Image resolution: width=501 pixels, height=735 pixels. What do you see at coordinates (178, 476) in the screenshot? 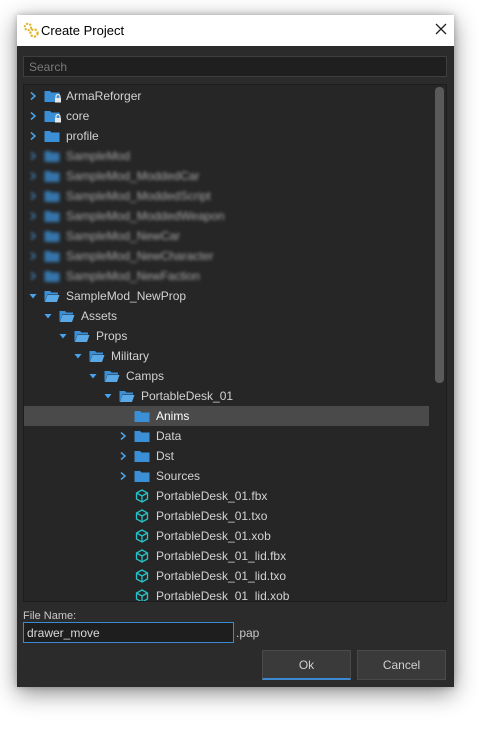
I see `tree-item-label: Sources` at bounding box center [178, 476].